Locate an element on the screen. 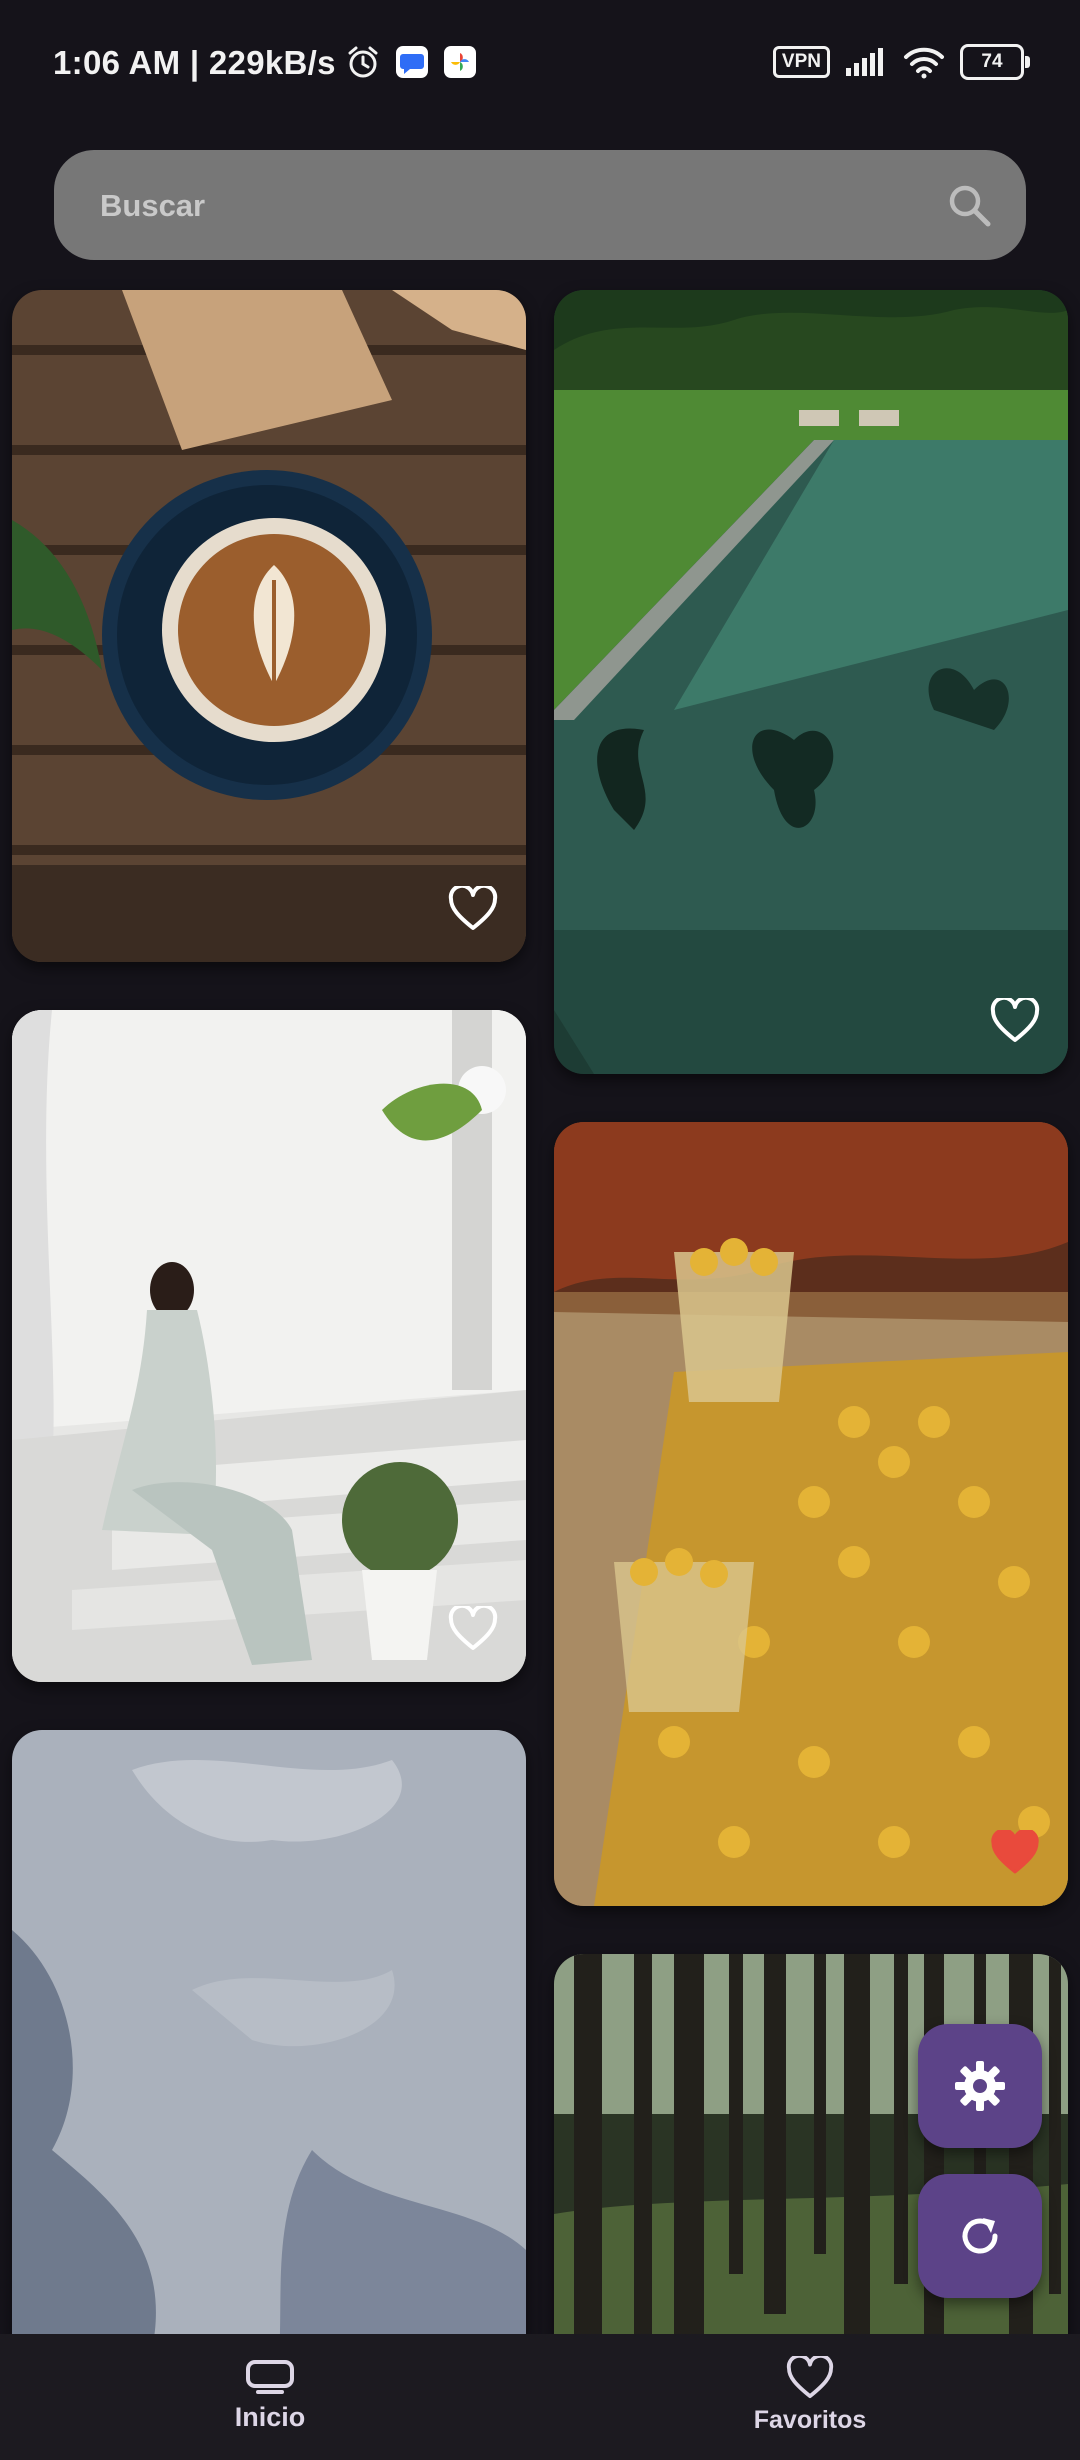 The height and width of the screenshot is (2460, 1080). battery-icon: 74 is located at coordinates (995, 62).